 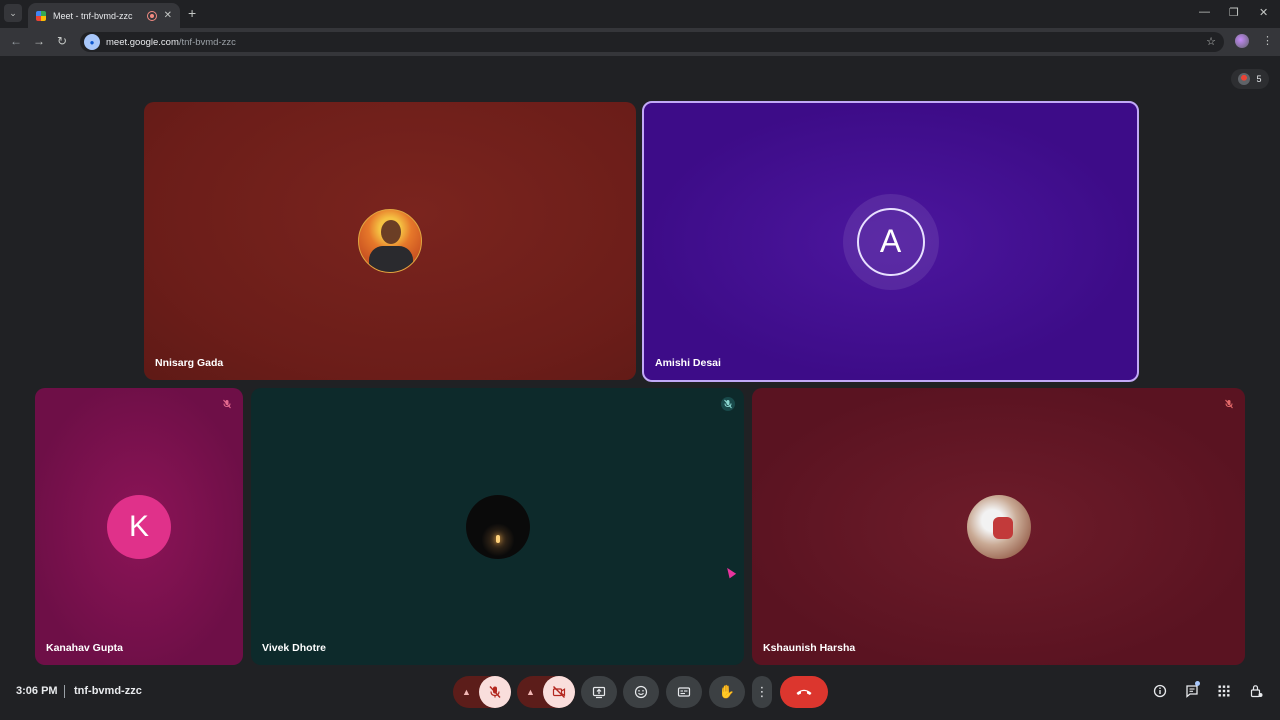 I want to click on window-close-icon: ✕, so click(x=1263, y=12).